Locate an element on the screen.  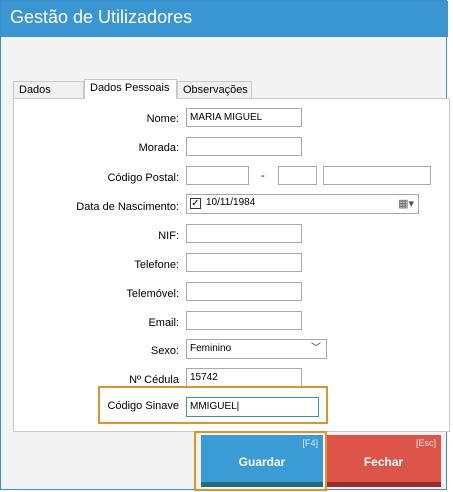
email-input is located at coordinates (244, 320).